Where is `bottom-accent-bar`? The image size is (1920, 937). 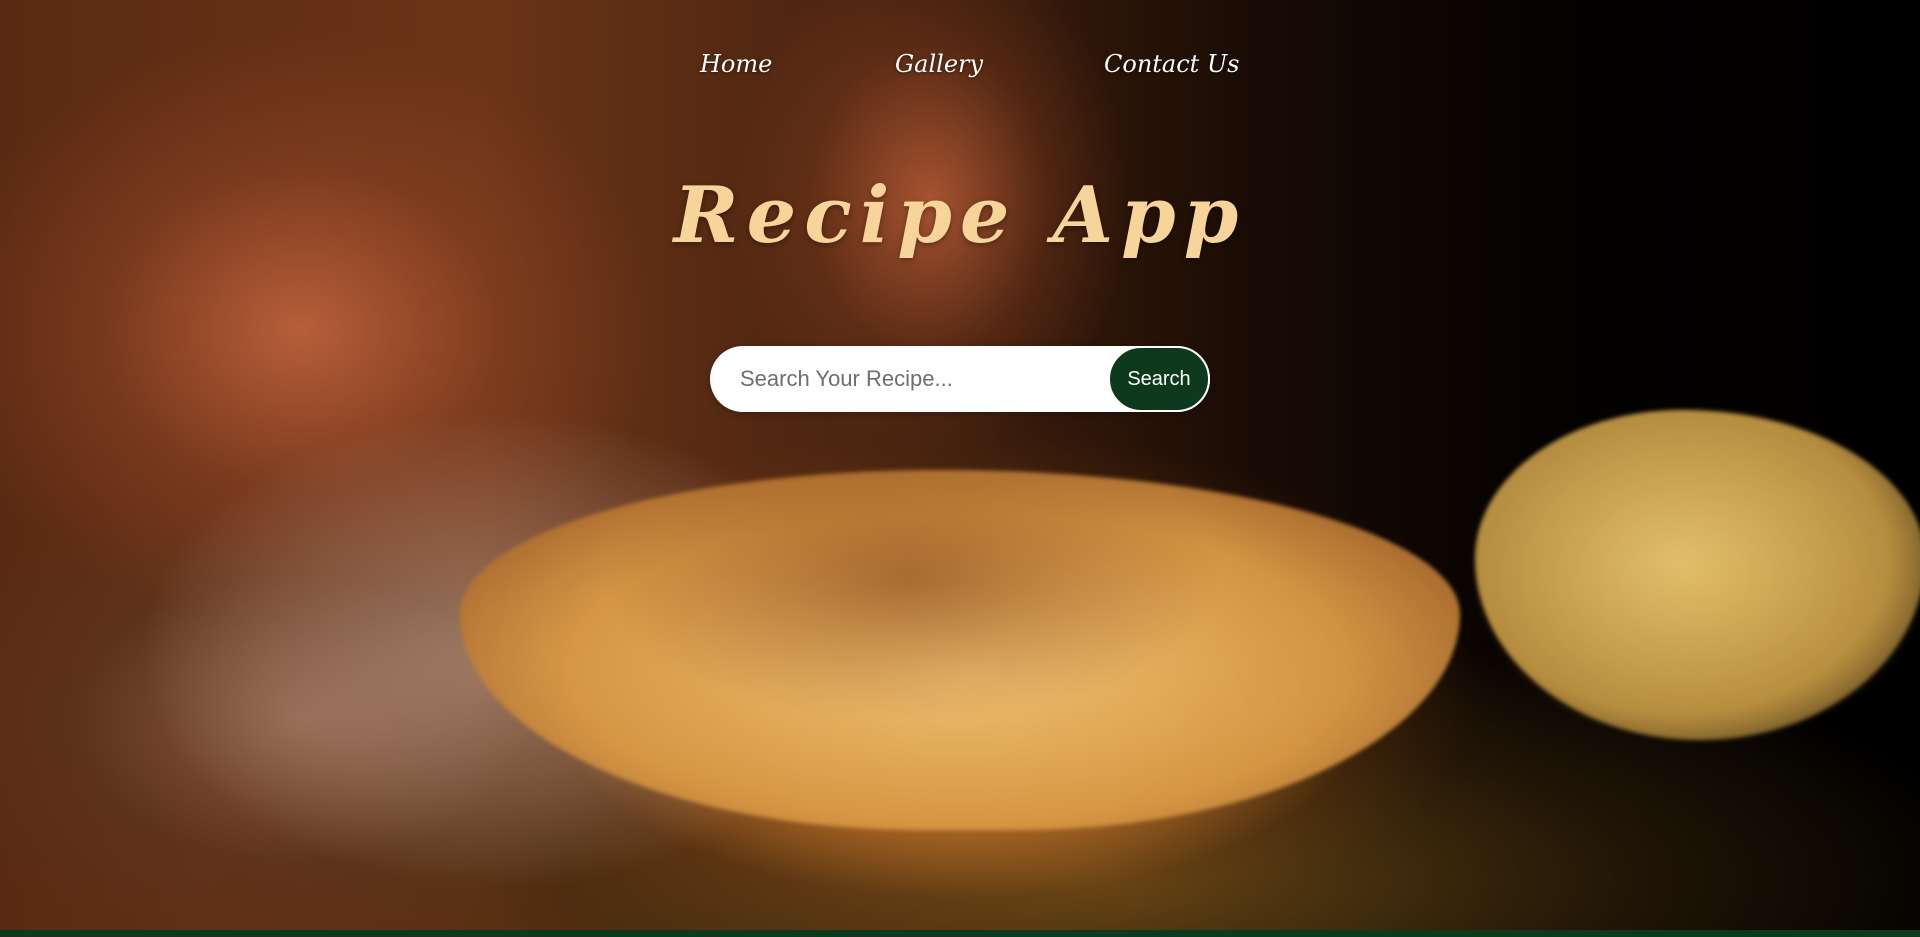 bottom-accent-bar is located at coordinates (960, 933).